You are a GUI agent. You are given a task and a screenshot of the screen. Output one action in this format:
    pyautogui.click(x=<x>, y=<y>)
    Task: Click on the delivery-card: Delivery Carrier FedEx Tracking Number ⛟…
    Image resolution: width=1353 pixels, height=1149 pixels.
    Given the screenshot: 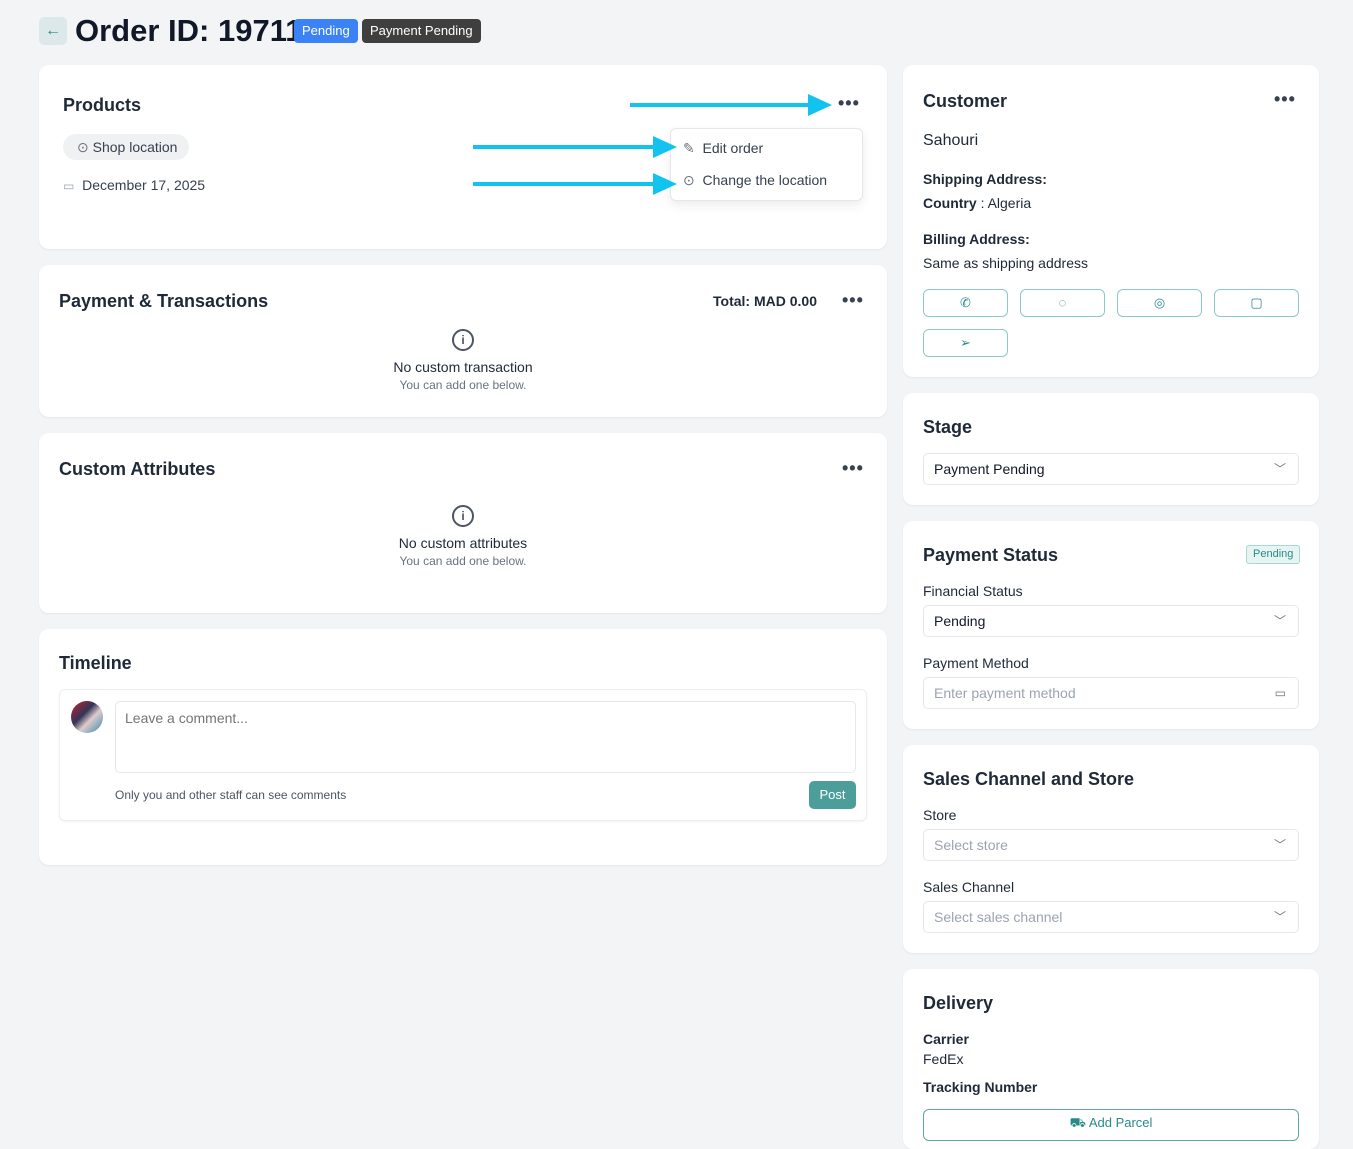 What is the action you would take?
    pyautogui.click(x=1111, y=1059)
    